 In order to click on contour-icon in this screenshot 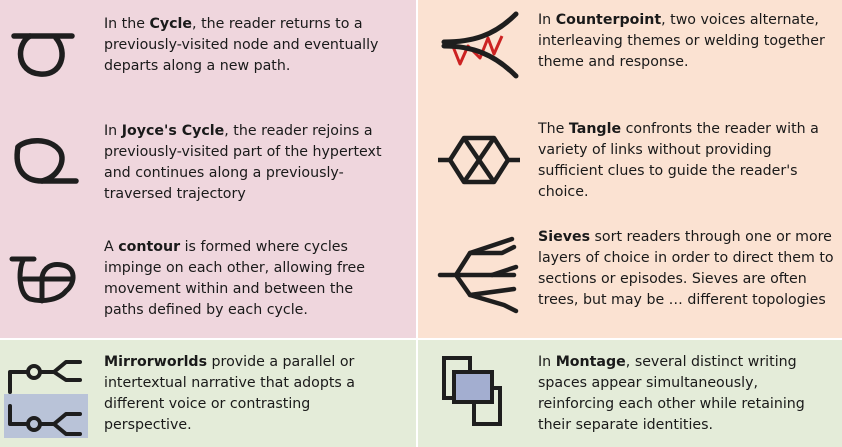, I will do `click(48, 281)`.